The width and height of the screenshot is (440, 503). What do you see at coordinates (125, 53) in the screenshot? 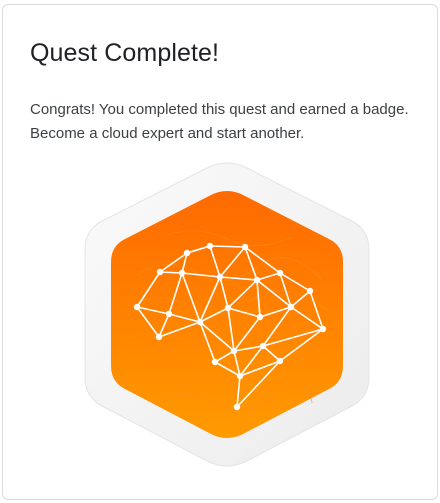
I see `card-title: Quest Complete!` at bounding box center [125, 53].